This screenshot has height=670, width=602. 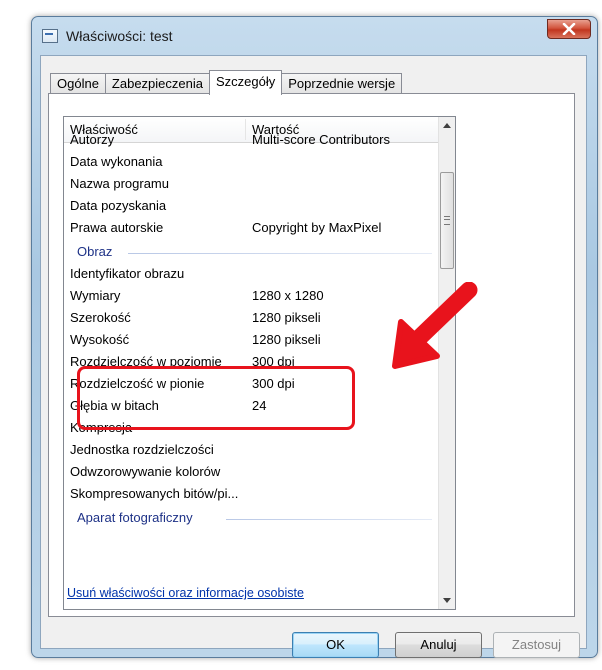 I want to click on tab-details: Szczegóły, so click(x=245, y=82).